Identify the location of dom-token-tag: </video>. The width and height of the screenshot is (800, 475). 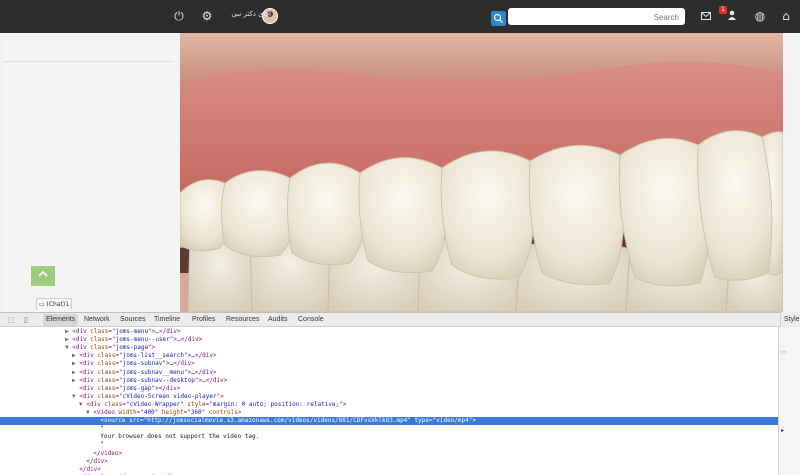
(108, 453).